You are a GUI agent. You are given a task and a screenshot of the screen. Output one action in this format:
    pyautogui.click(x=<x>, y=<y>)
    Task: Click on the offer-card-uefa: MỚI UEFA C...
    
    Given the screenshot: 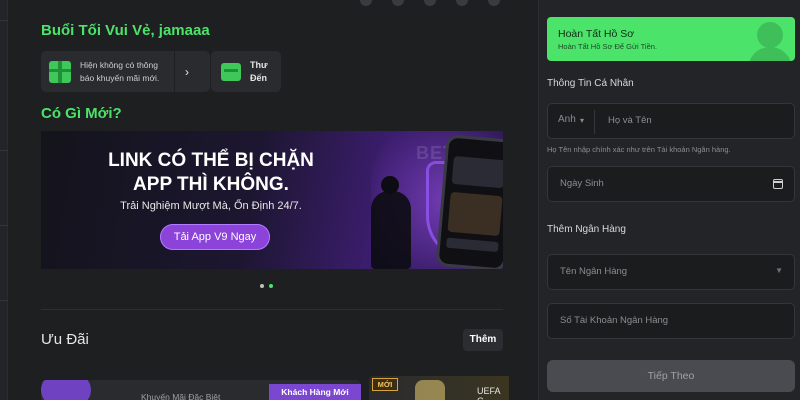 What is the action you would take?
    pyautogui.click(x=439, y=388)
    